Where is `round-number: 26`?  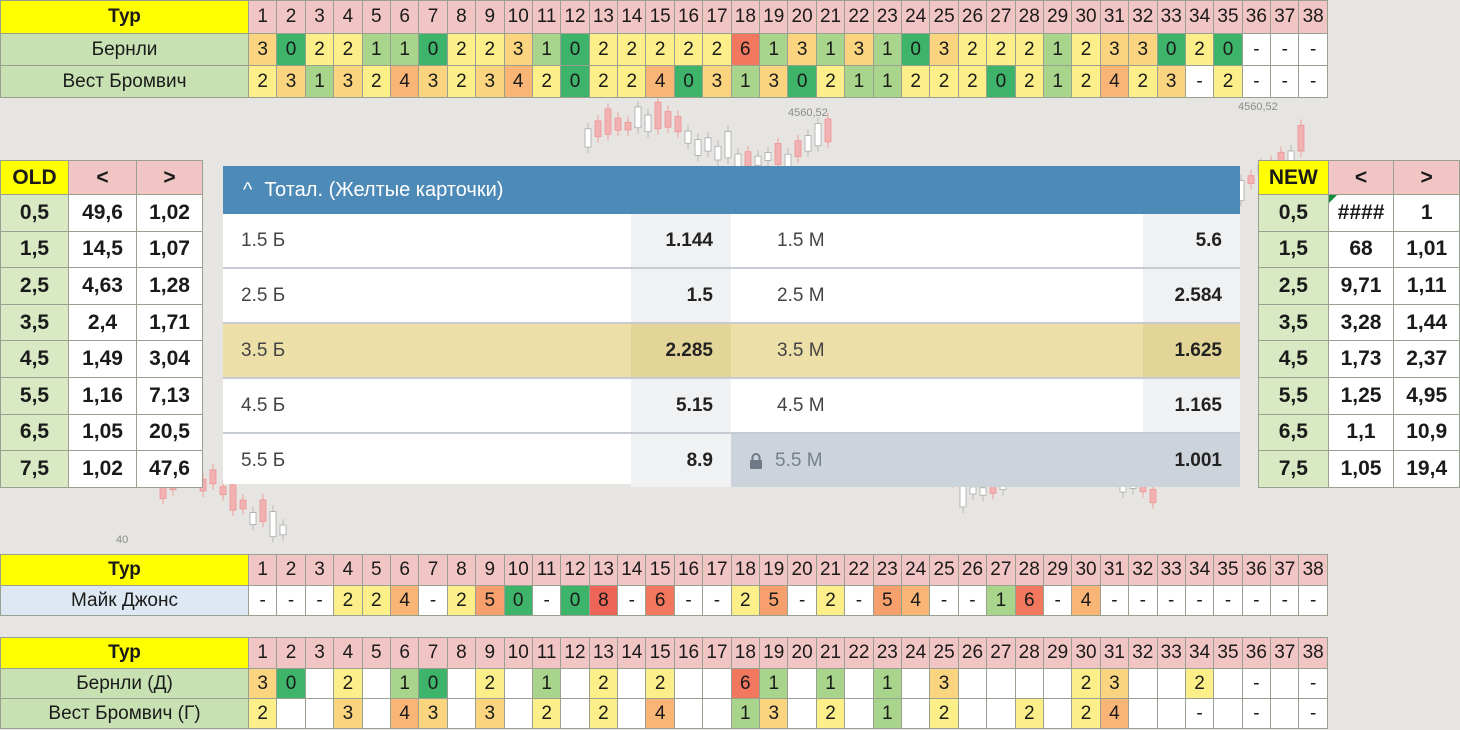
round-number: 26 is located at coordinates (972, 17).